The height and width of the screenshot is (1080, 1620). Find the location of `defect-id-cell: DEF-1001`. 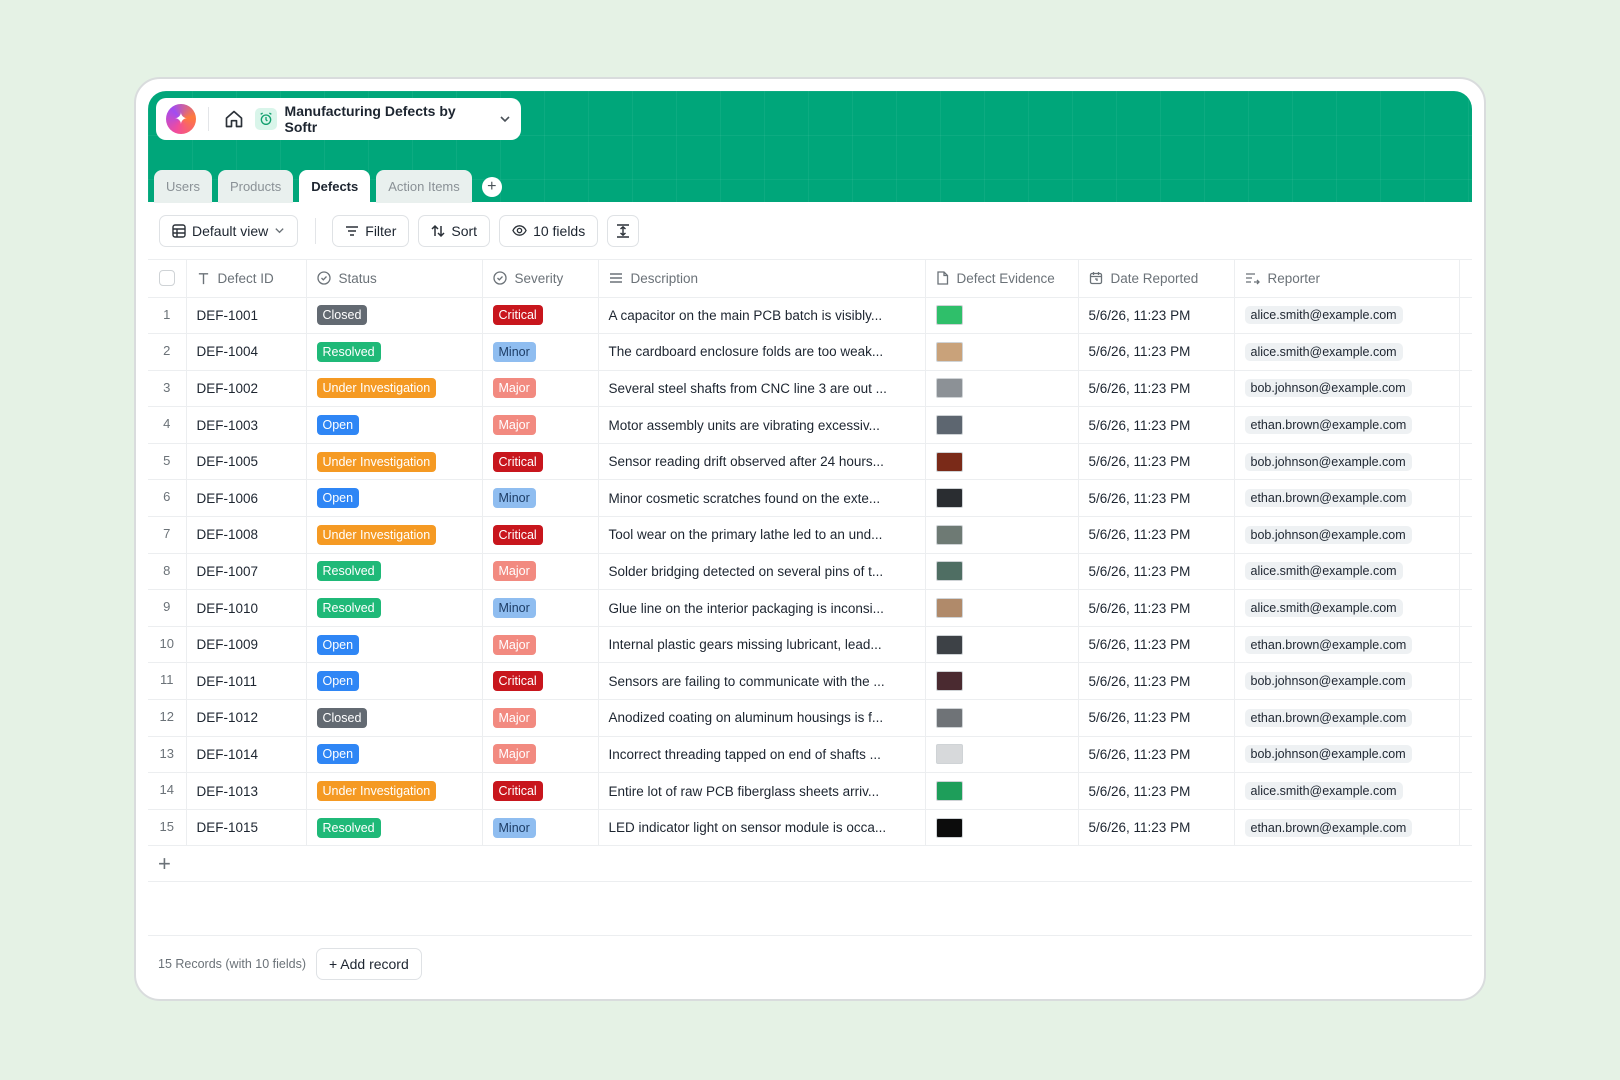

defect-id-cell: DEF-1001 is located at coordinates (246, 316).